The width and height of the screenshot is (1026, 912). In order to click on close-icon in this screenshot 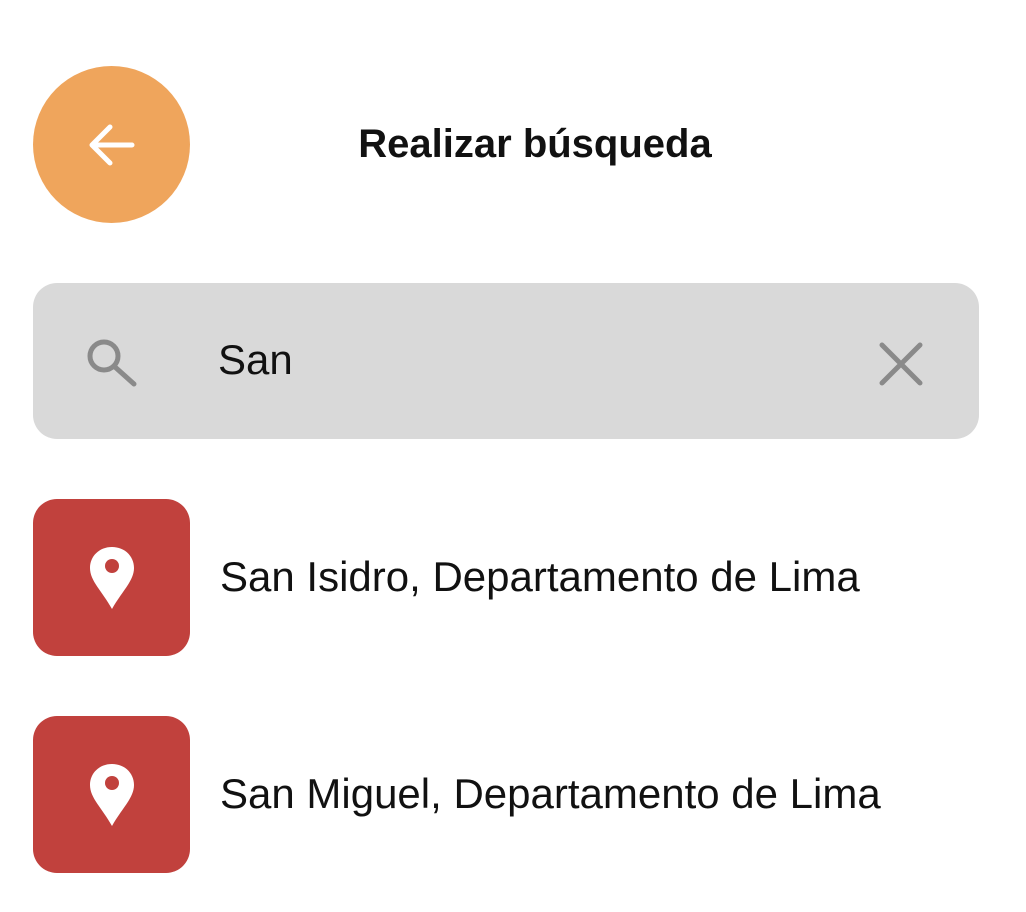, I will do `click(901, 364)`.